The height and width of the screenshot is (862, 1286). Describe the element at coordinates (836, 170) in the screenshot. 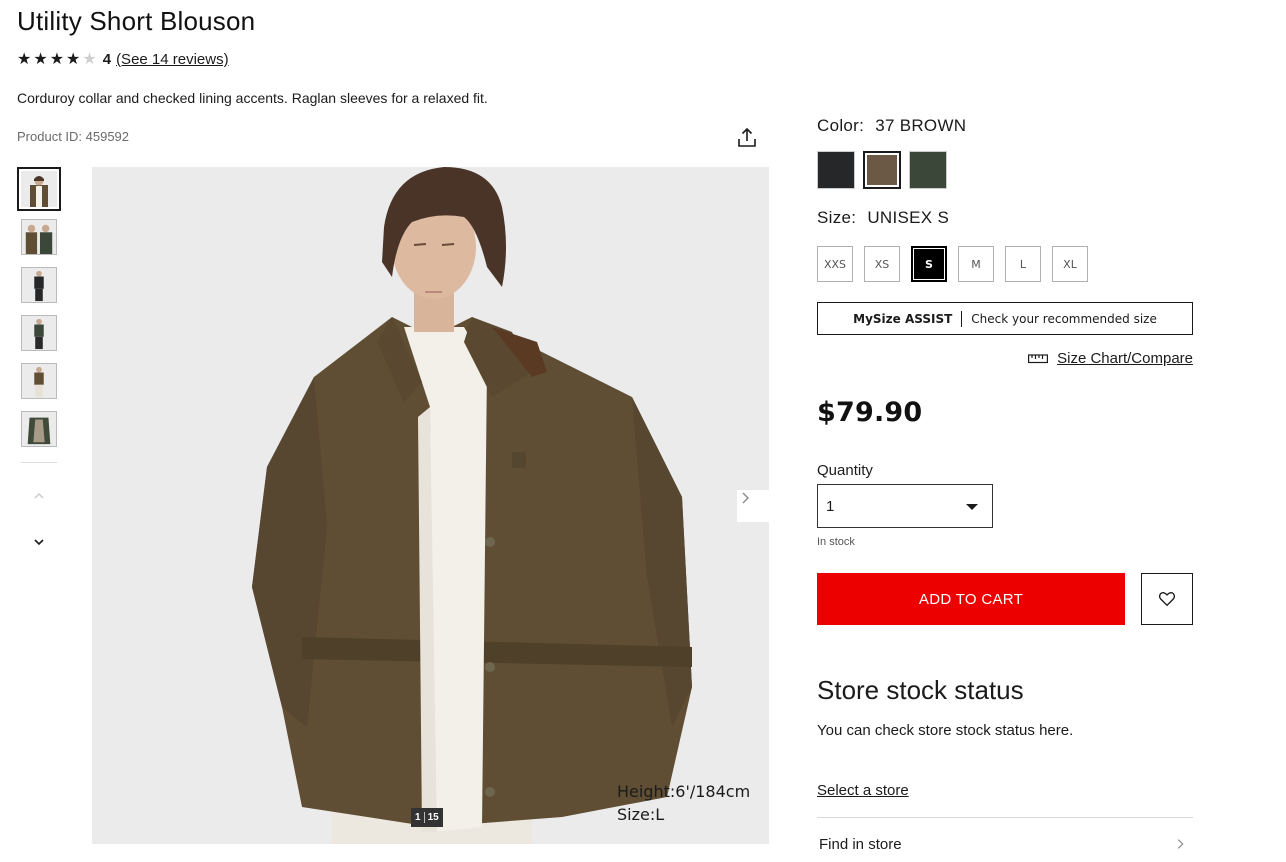

I see `color-swatch-black` at that location.